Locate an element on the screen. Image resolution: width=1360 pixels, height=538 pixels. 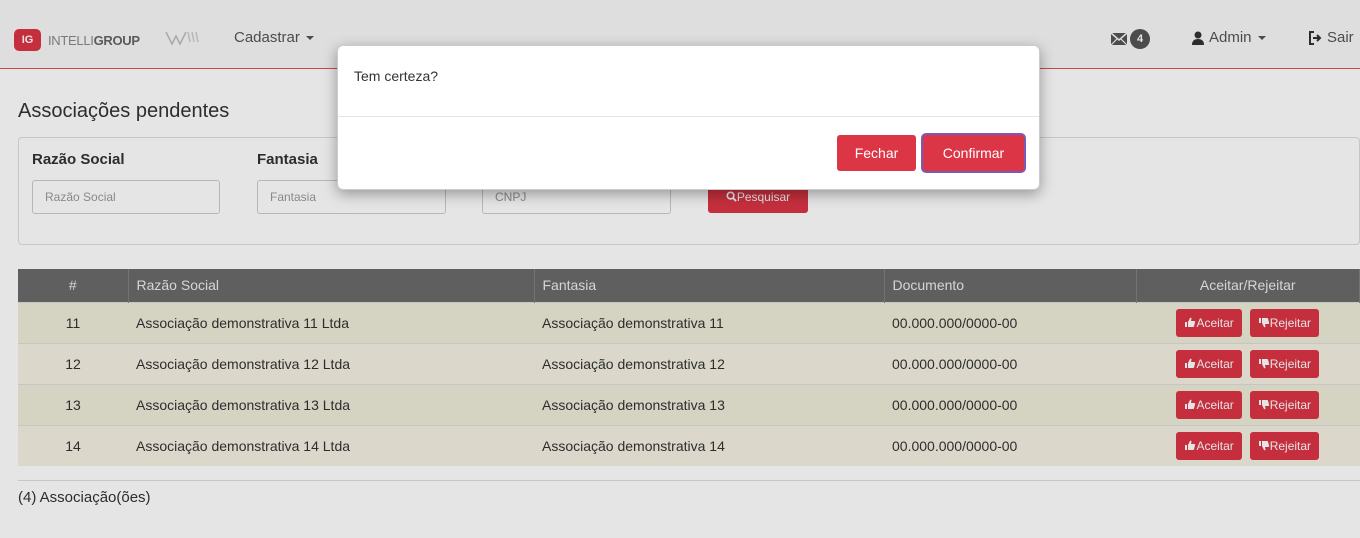
confirm-dialog: Tem certeza? Fechar Confirmar is located at coordinates (688, 117).